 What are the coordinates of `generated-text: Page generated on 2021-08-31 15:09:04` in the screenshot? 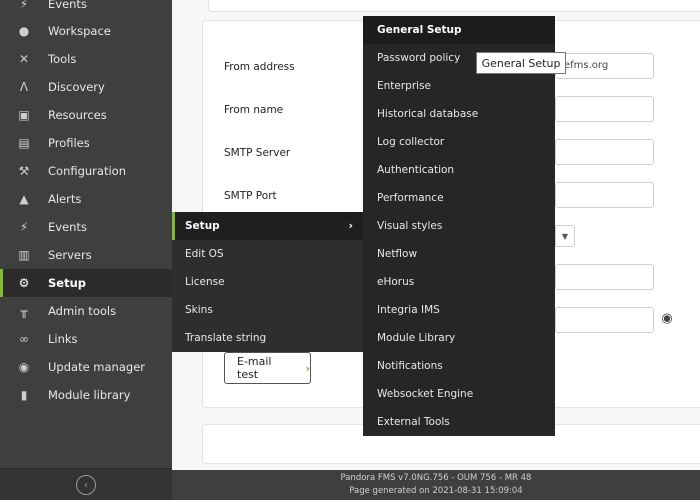 It's located at (436, 491).